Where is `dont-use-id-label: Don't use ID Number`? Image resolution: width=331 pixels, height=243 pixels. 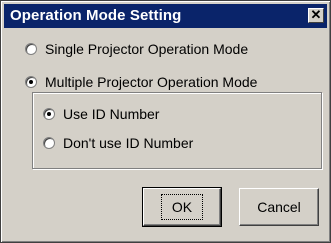
dont-use-id-label: Don't use ID Number is located at coordinates (128, 143).